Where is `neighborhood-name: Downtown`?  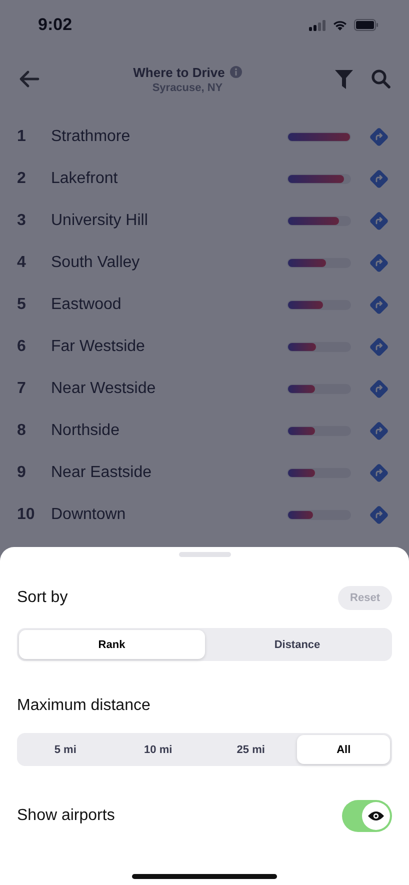 neighborhood-name: Downtown is located at coordinates (169, 515).